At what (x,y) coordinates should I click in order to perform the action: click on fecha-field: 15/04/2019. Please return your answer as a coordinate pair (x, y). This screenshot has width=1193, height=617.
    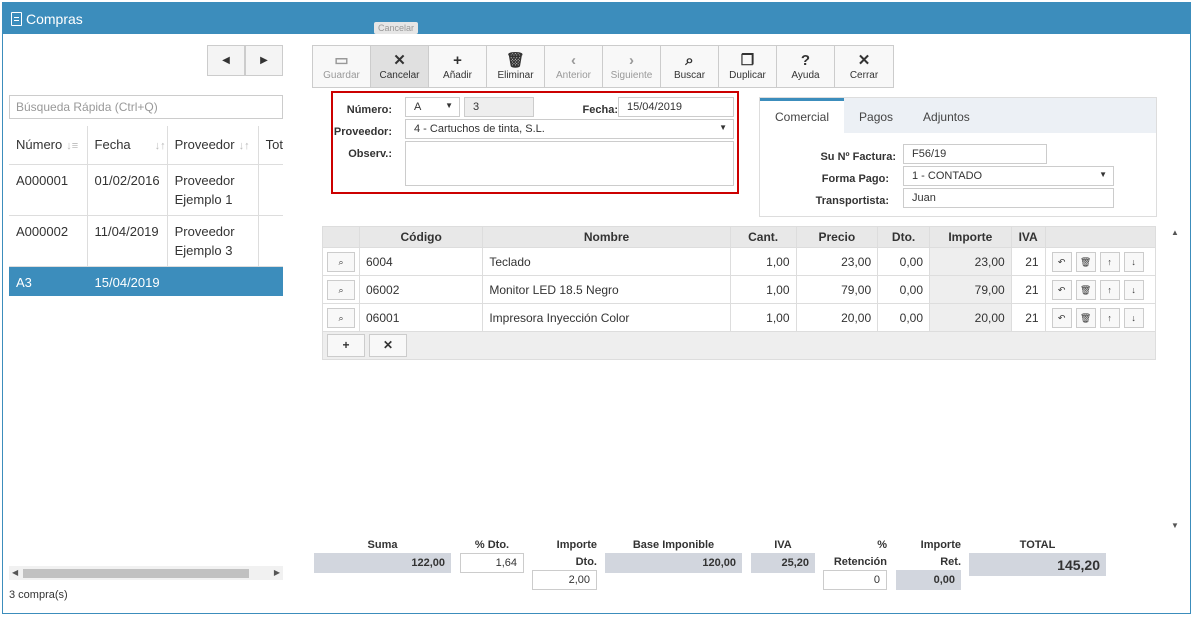
    Looking at the image, I should click on (676, 107).